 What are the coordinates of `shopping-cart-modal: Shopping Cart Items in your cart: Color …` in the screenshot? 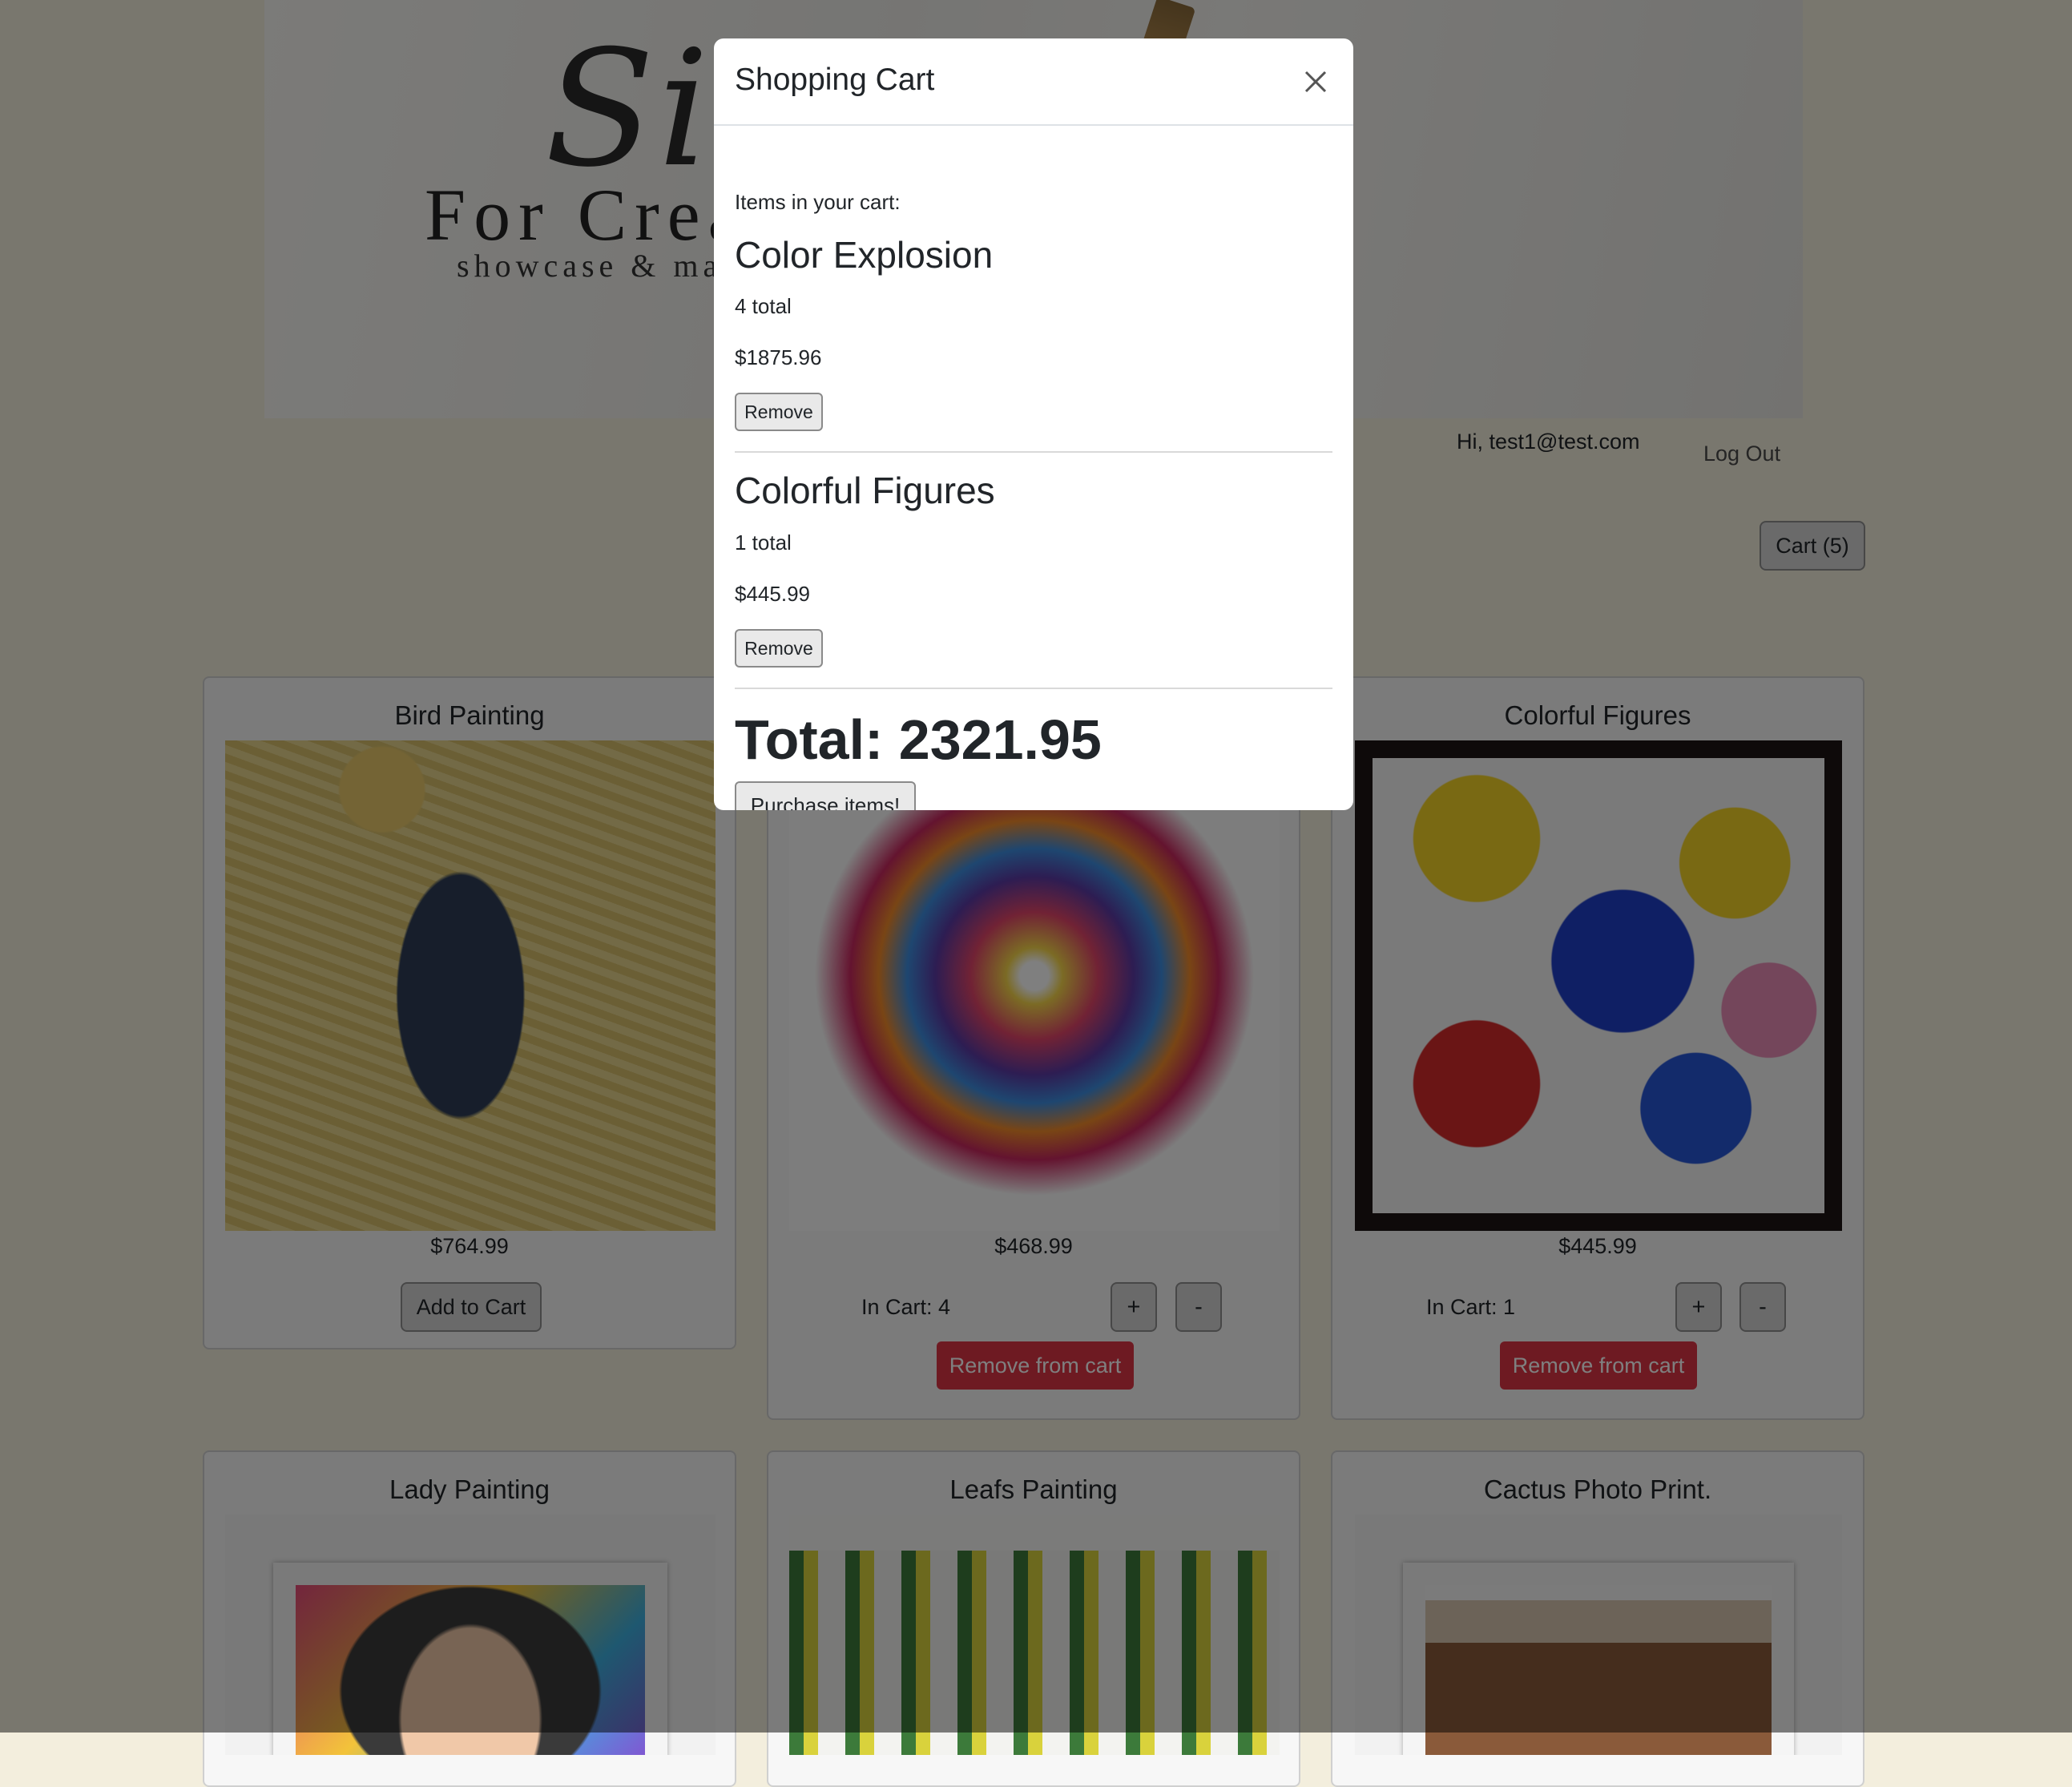 It's located at (1033, 424).